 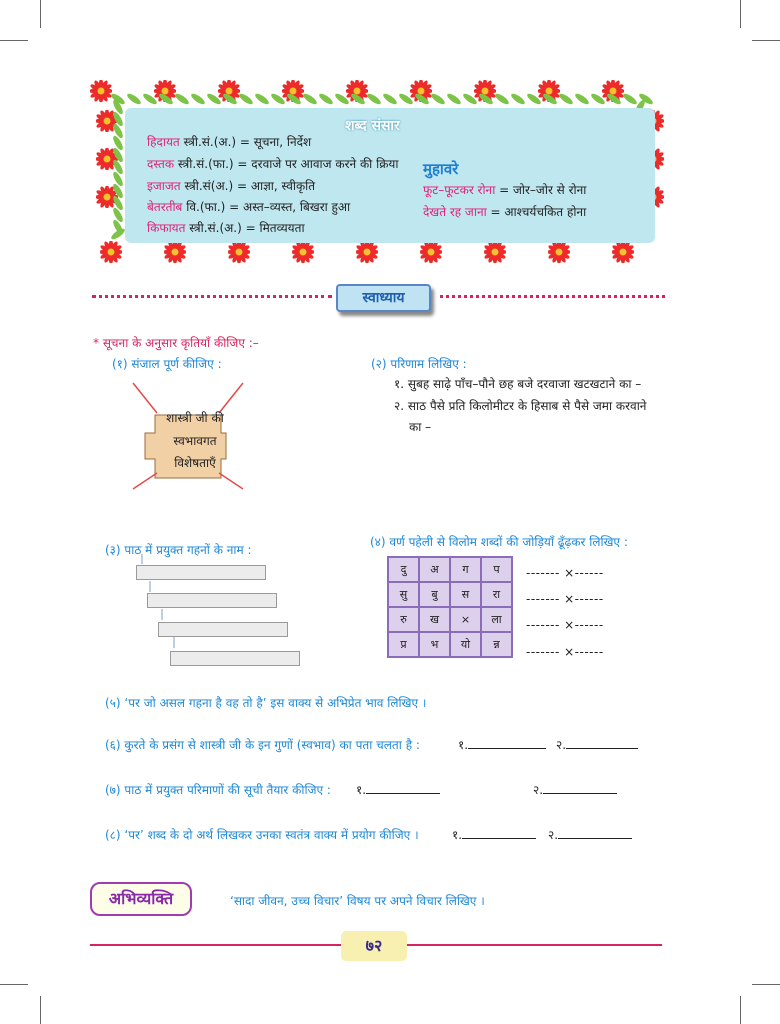 What do you see at coordinates (419, 364) in the screenshot?
I see `q2-label: (२) परिणाम लिखिए :` at bounding box center [419, 364].